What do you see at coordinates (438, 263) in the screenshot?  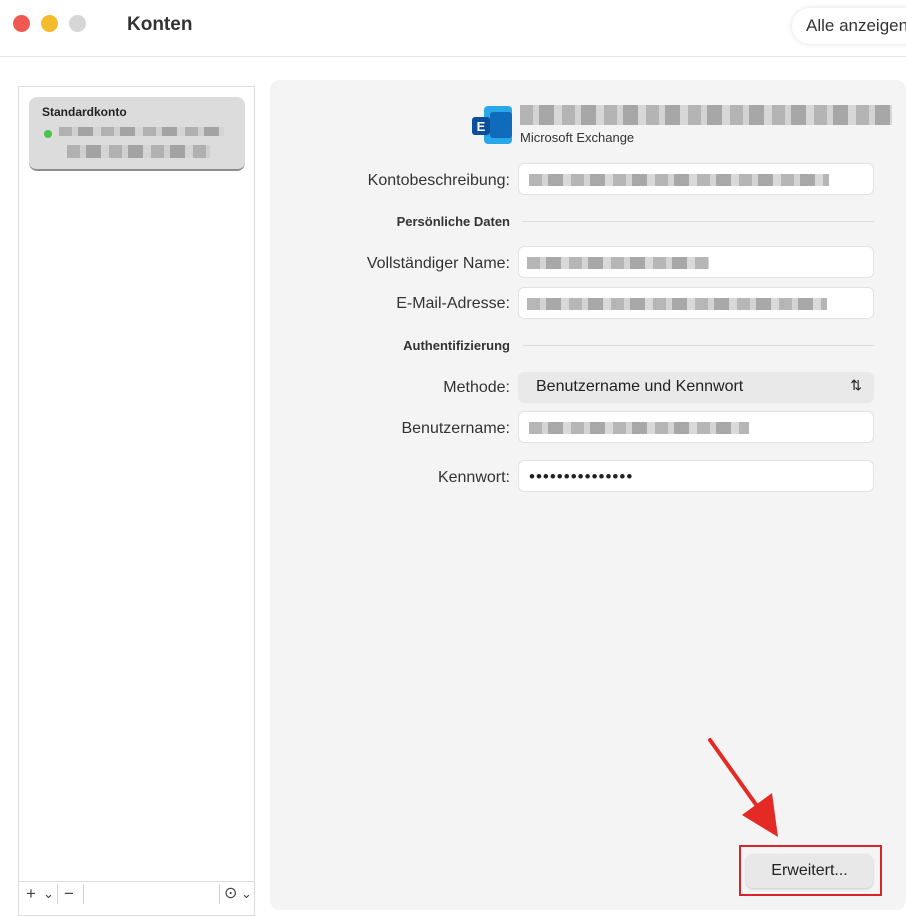 I see `full-name-label: Vollständiger Name:` at bounding box center [438, 263].